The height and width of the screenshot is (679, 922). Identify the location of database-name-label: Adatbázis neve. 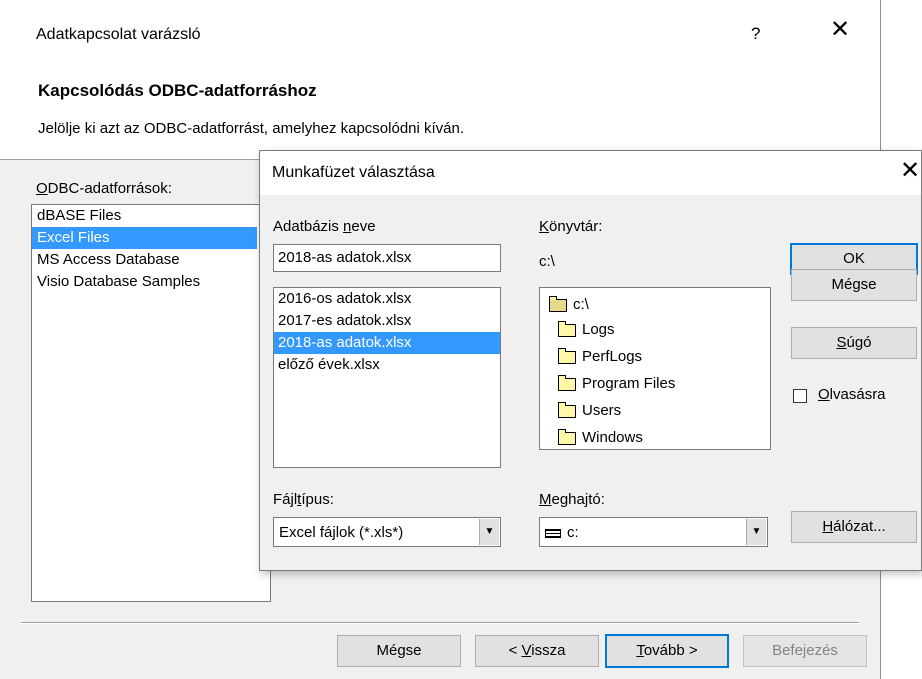
(324, 226).